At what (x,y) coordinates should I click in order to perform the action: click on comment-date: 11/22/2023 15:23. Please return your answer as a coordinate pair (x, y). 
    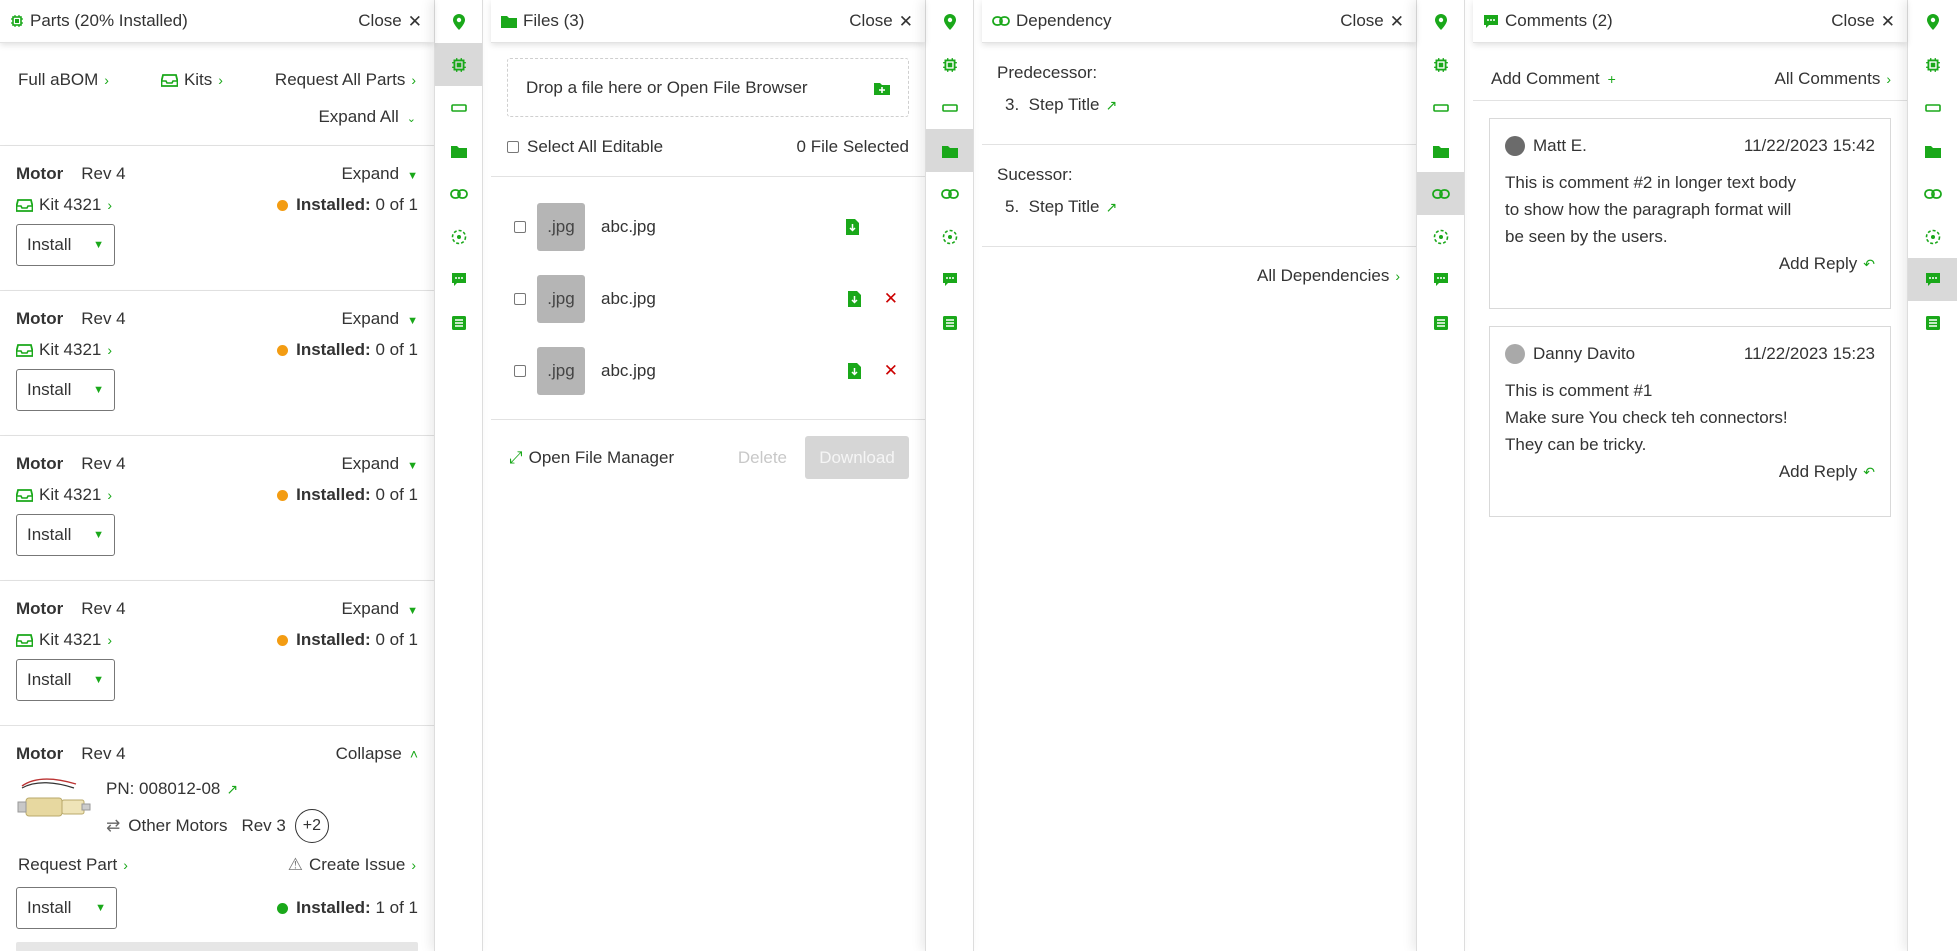
    Looking at the image, I should click on (1809, 353).